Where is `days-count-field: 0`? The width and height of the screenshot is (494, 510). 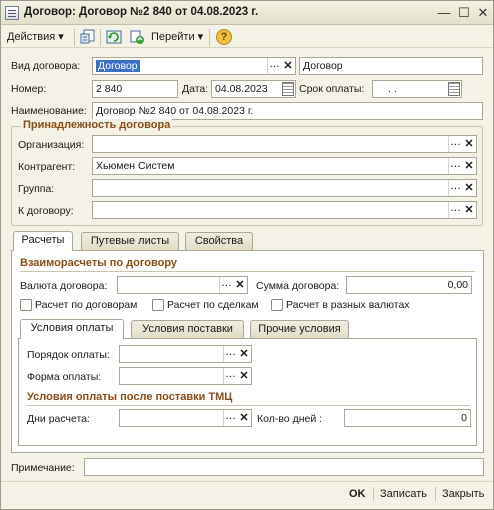
days-count-field: 0 is located at coordinates (407, 418).